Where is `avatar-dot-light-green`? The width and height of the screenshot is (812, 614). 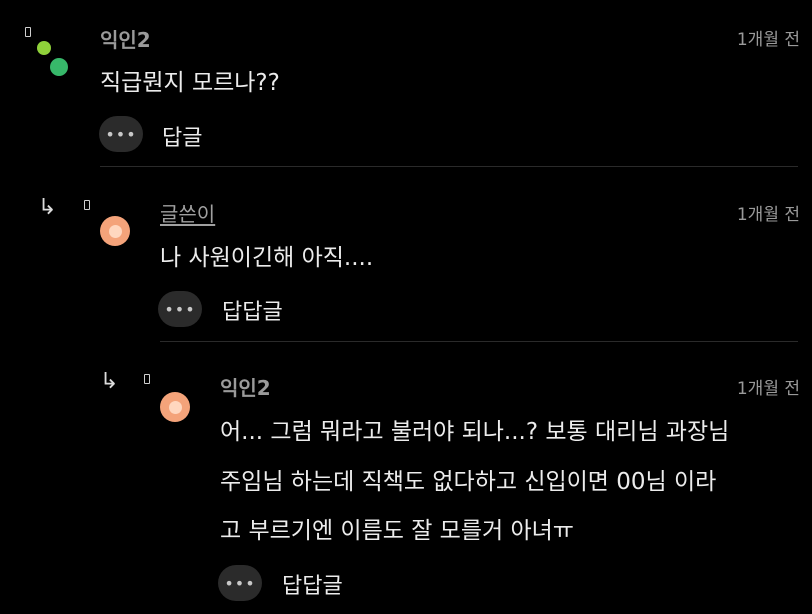 avatar-dot-light-green is located at coordinates (44, 48).